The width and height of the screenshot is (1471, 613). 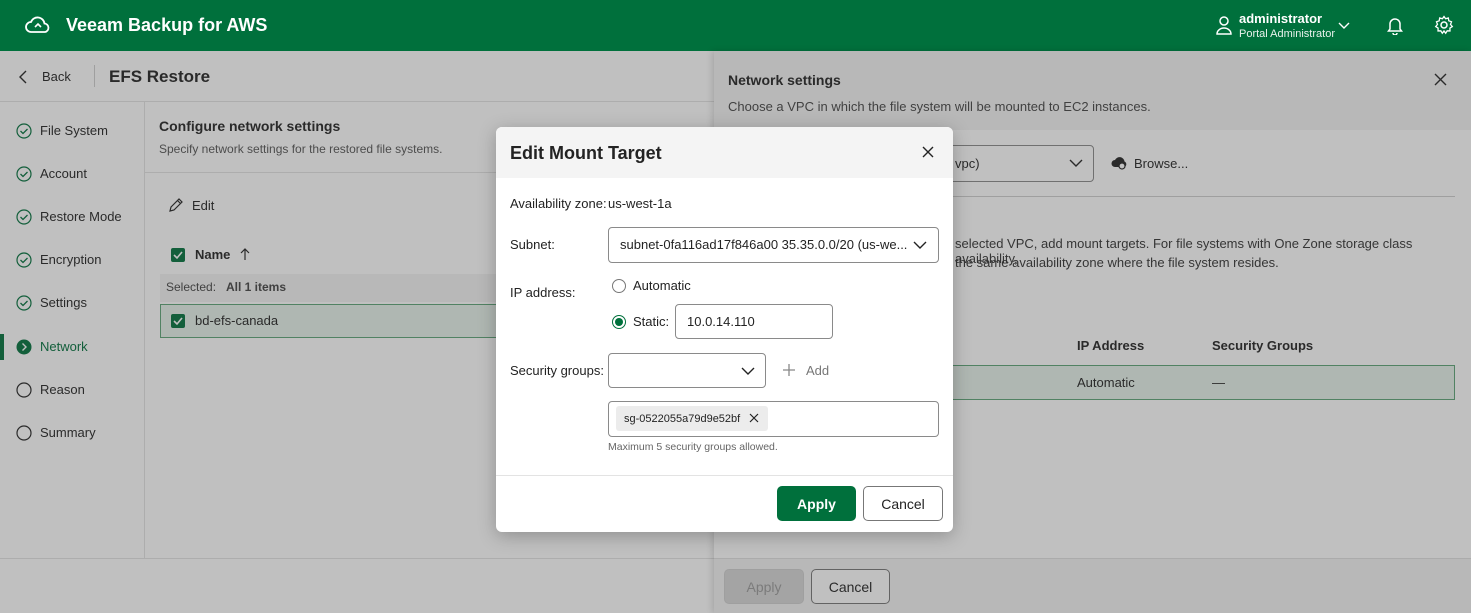 I want to click on apply-button: Apply, so click(x=816, y=503).